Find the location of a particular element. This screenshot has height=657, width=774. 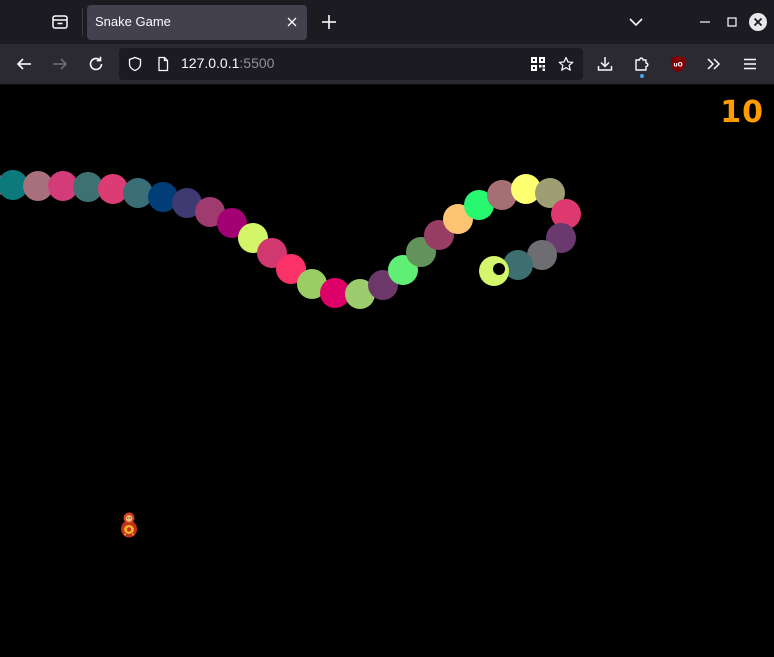

download-icon is located at coordinates (605, 64).